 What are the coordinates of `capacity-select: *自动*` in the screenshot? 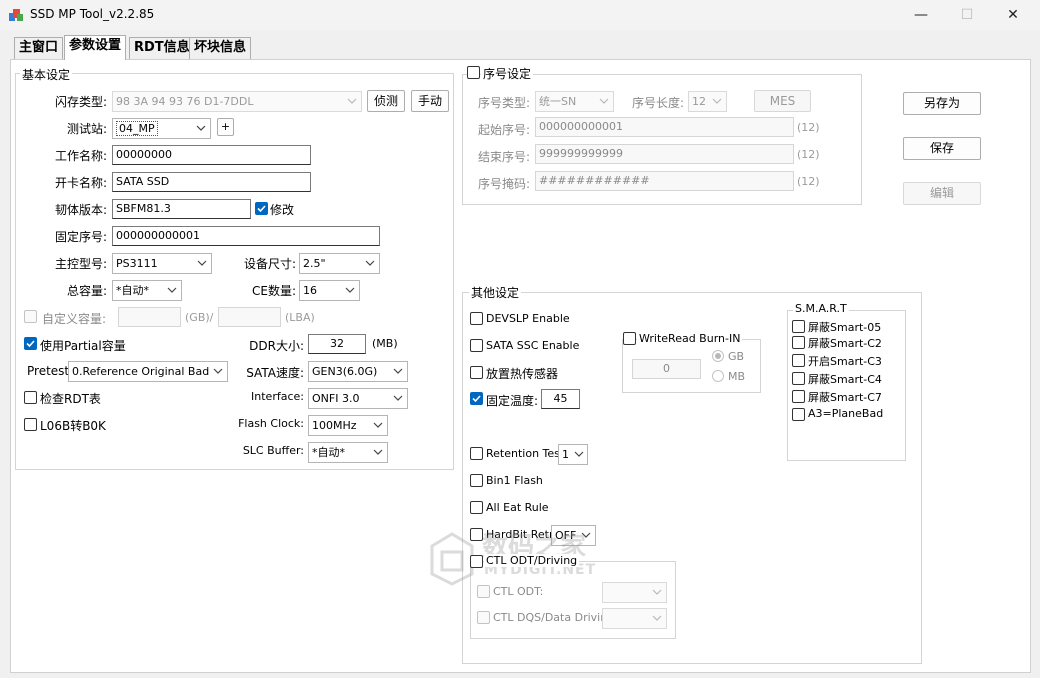 It's located at (147, 290).